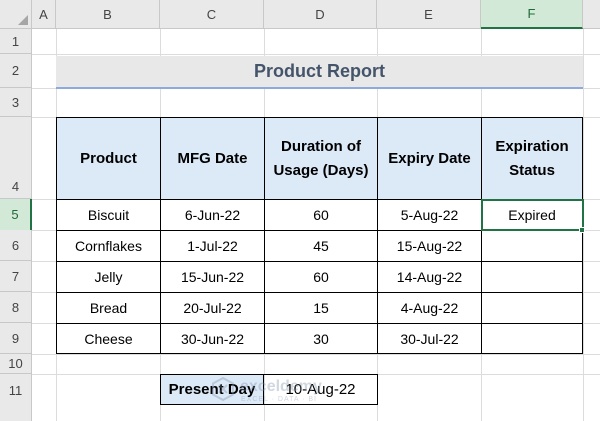 Image resolution: width=600 pixels, height=421 pixels. What do you see at coordinates (429, 158) in the screenshot?
I see `table-header-expiry-date: Expiry Date` at bounding box center [429, 158].